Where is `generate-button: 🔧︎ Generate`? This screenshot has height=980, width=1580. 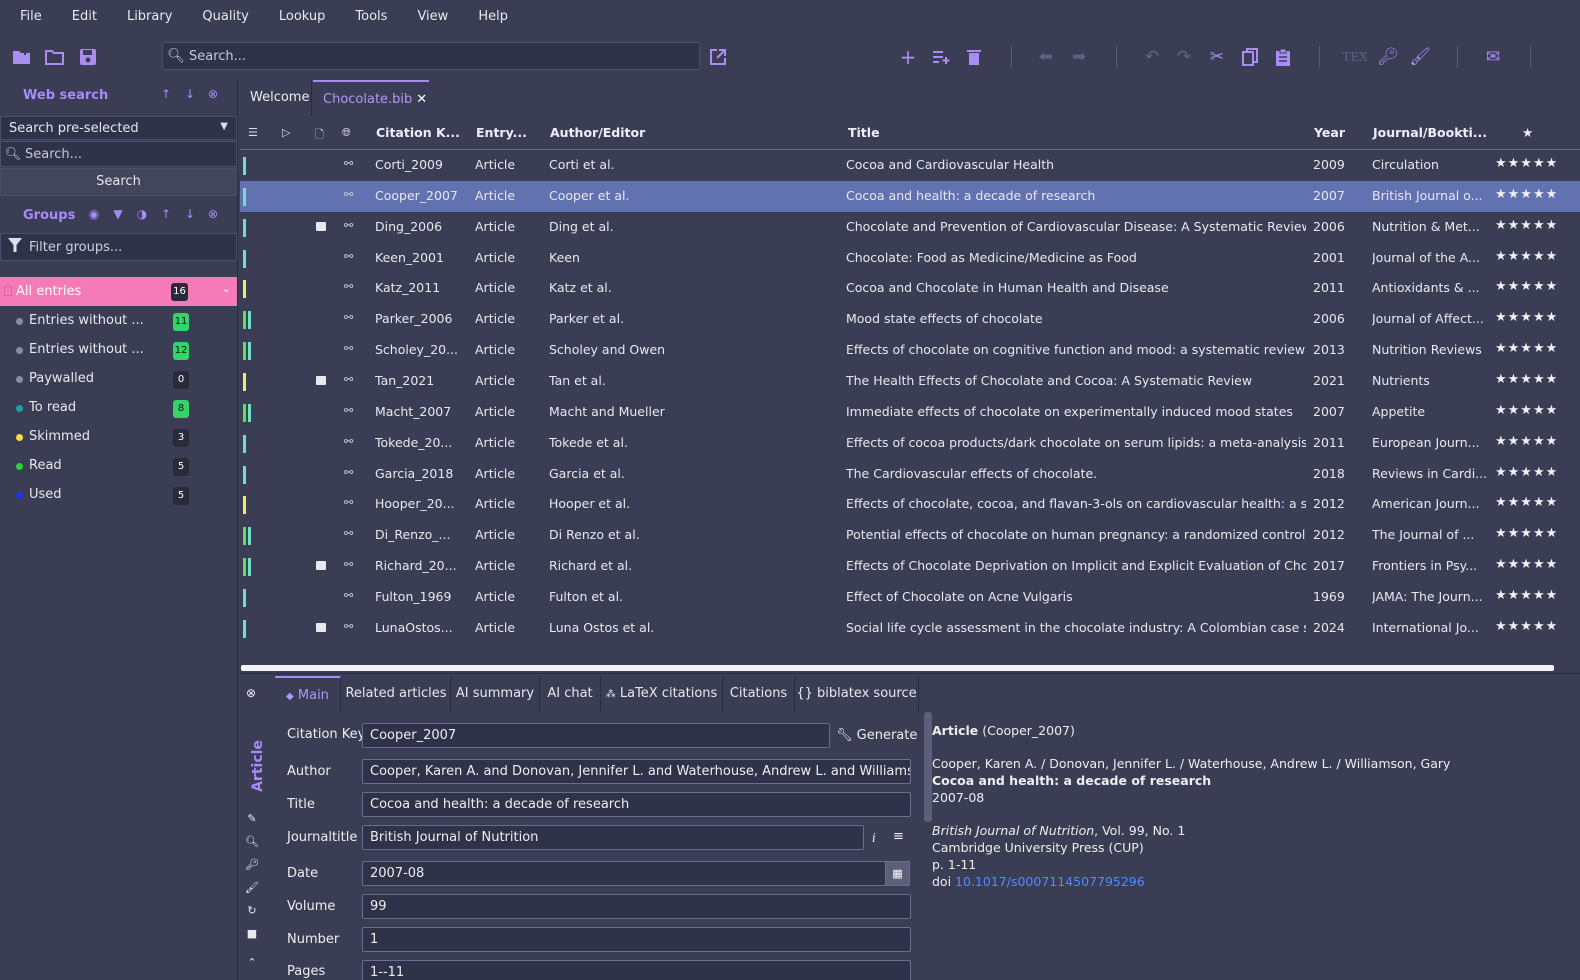 generate-button: 🔧︎ Generate is located at coordinates (876, 735).